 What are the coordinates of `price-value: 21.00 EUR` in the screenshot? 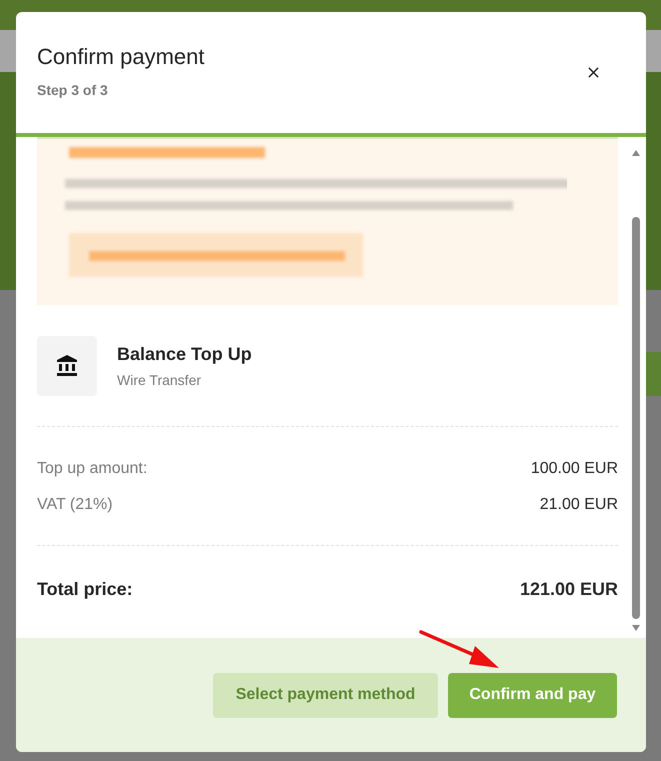 It's located at (579, 505).